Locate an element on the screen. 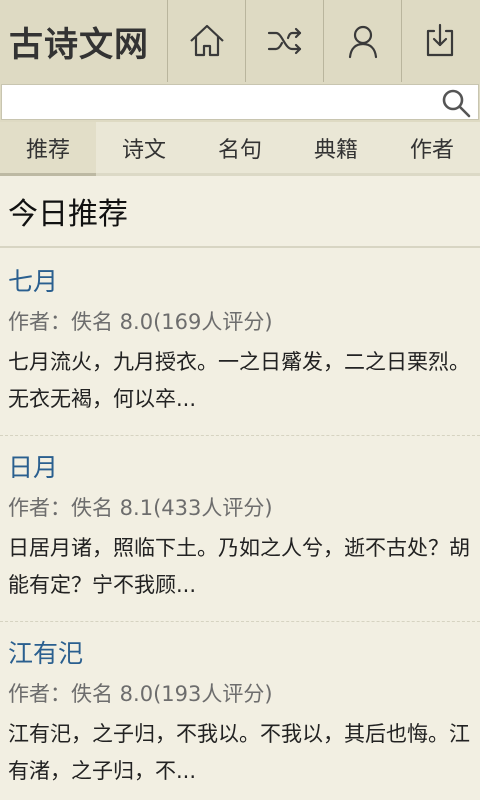 The image size is (480, 800). search-bar is located at coordinates (240, 102).